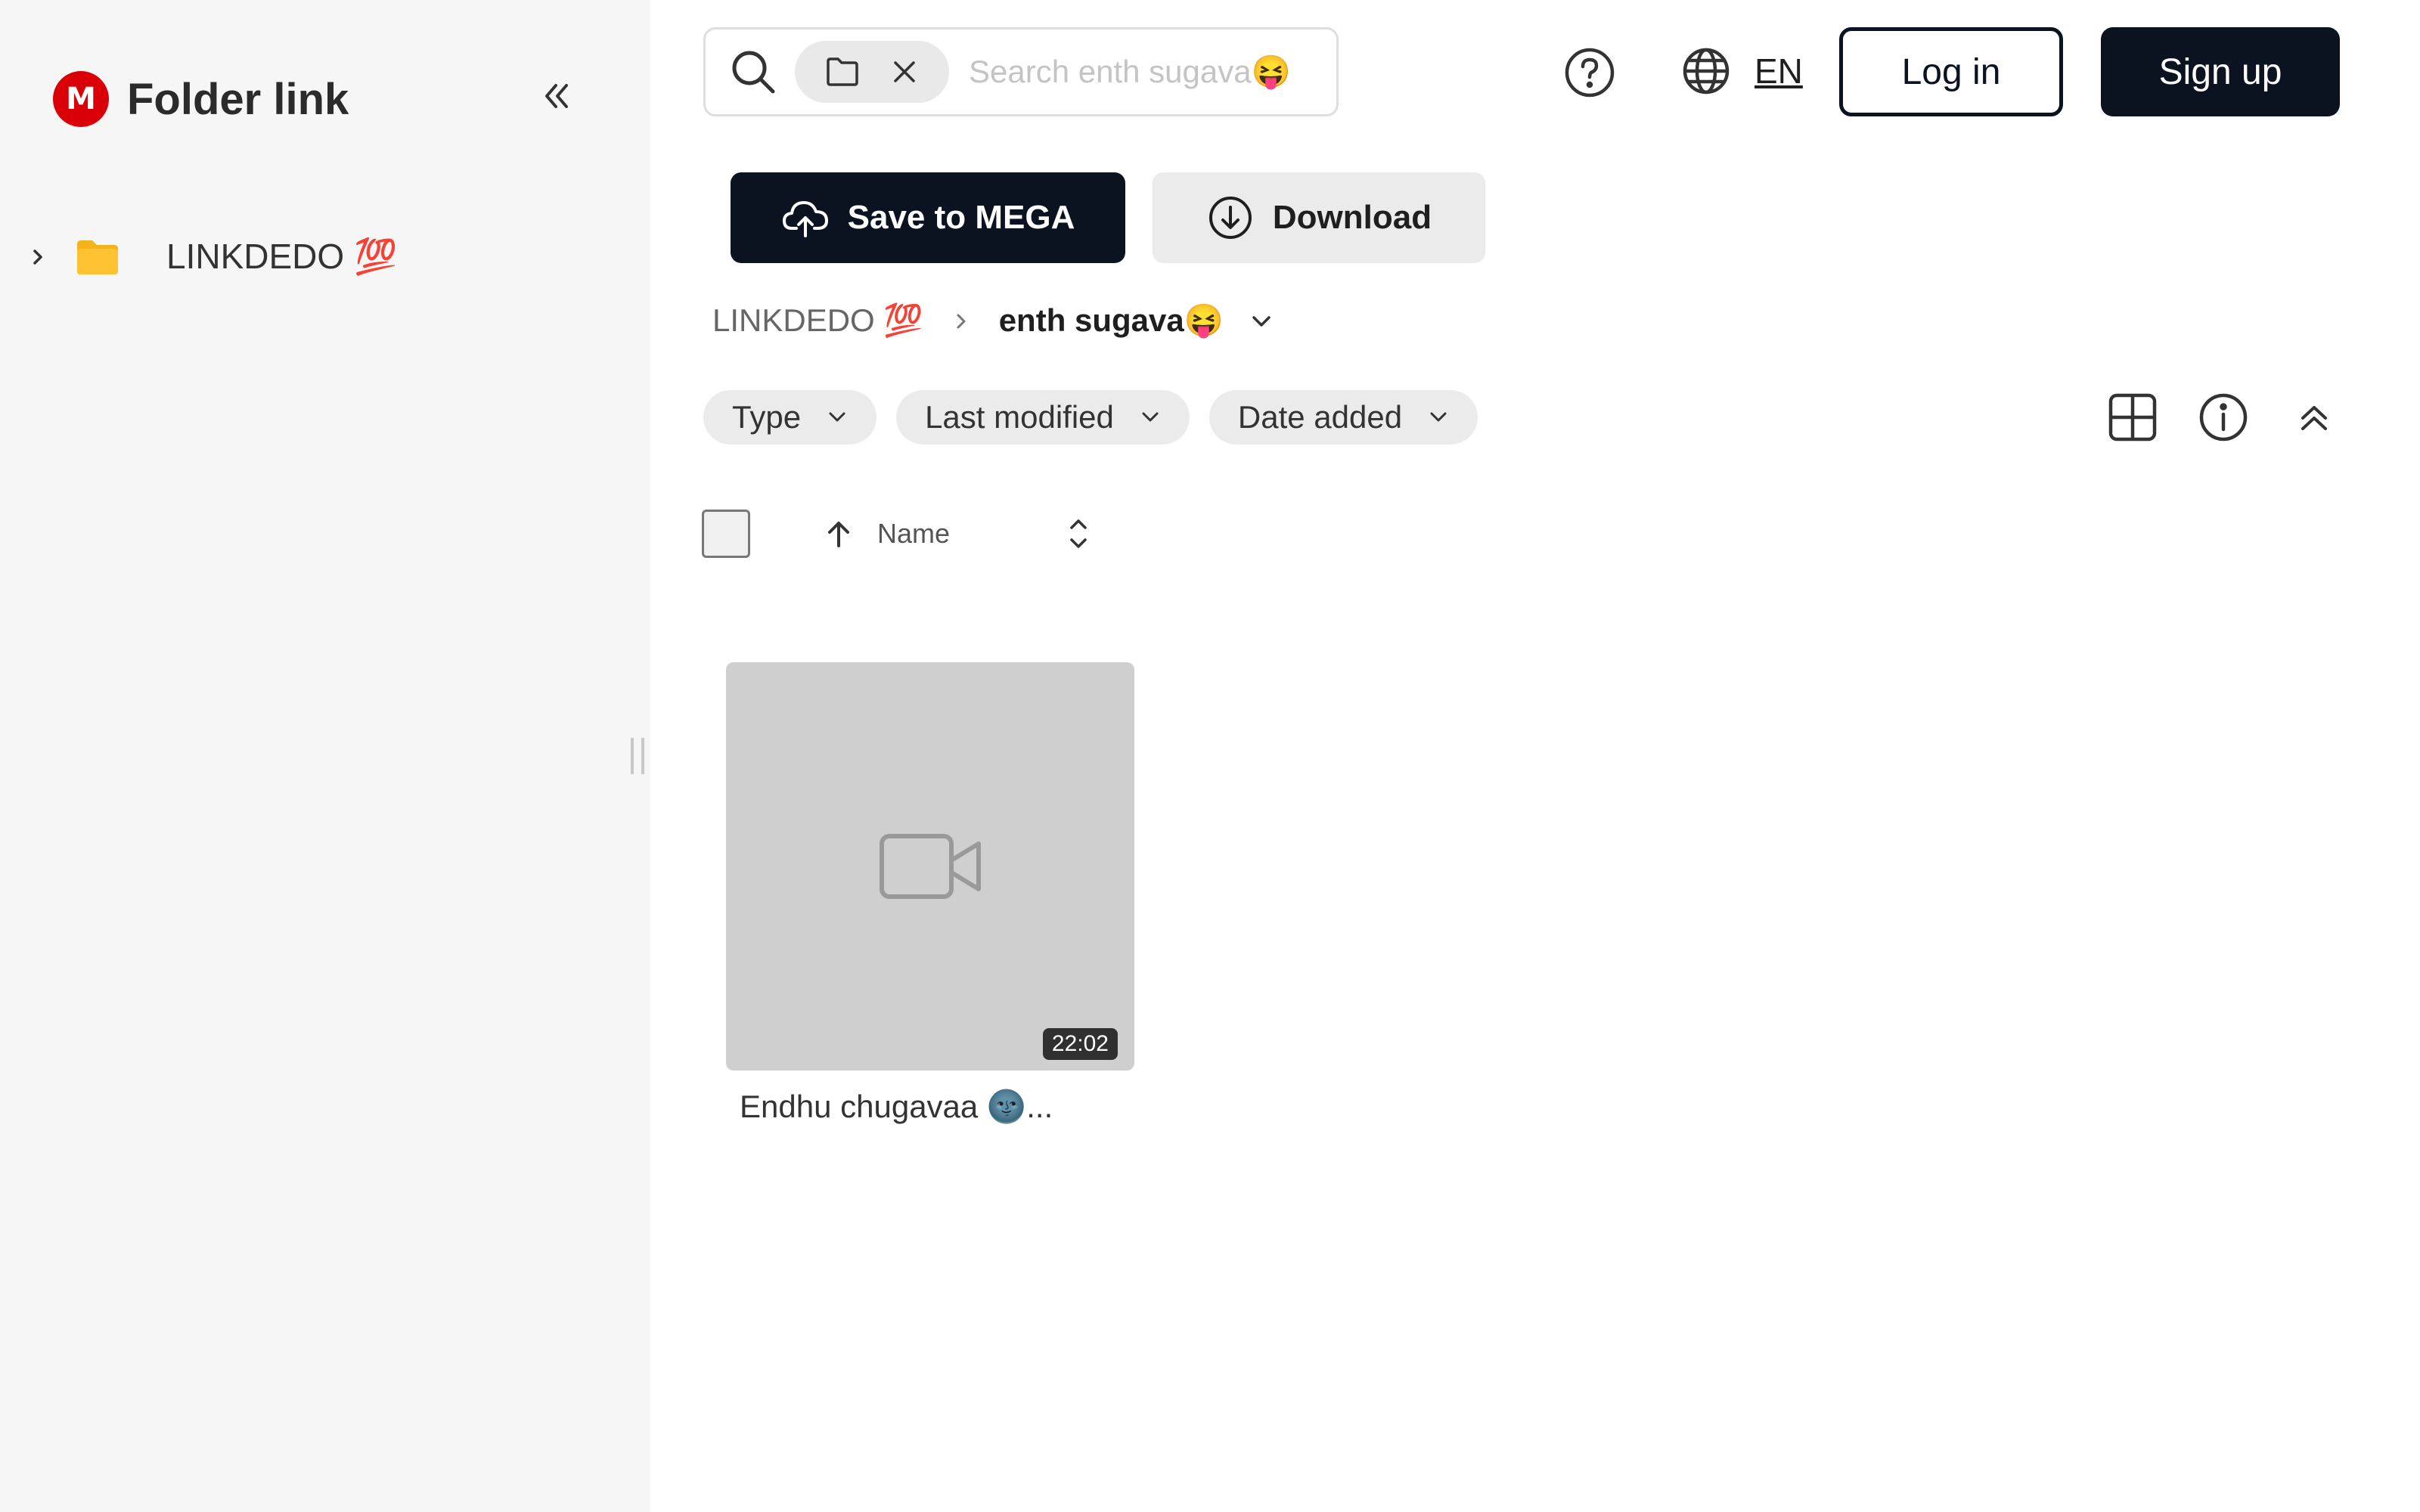 The image size is (2420, 1512). Describe the element at coordinates (1741, 71) in the screenshot. I see `language-selector: EN` at that location.